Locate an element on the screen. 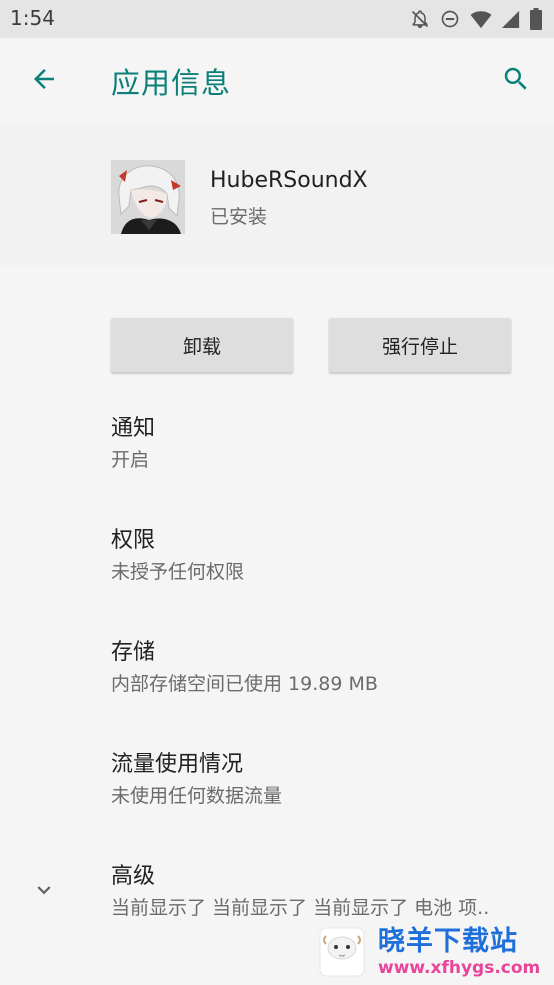  status-icons is located at coordinates (476, 19).